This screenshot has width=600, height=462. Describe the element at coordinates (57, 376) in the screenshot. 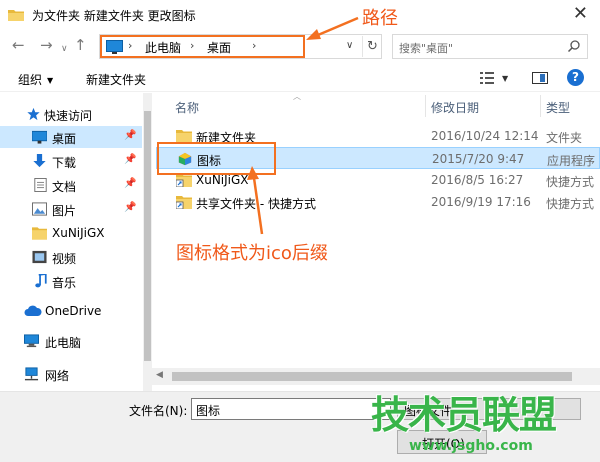

I see `sidebar-label: 网络` at that location.